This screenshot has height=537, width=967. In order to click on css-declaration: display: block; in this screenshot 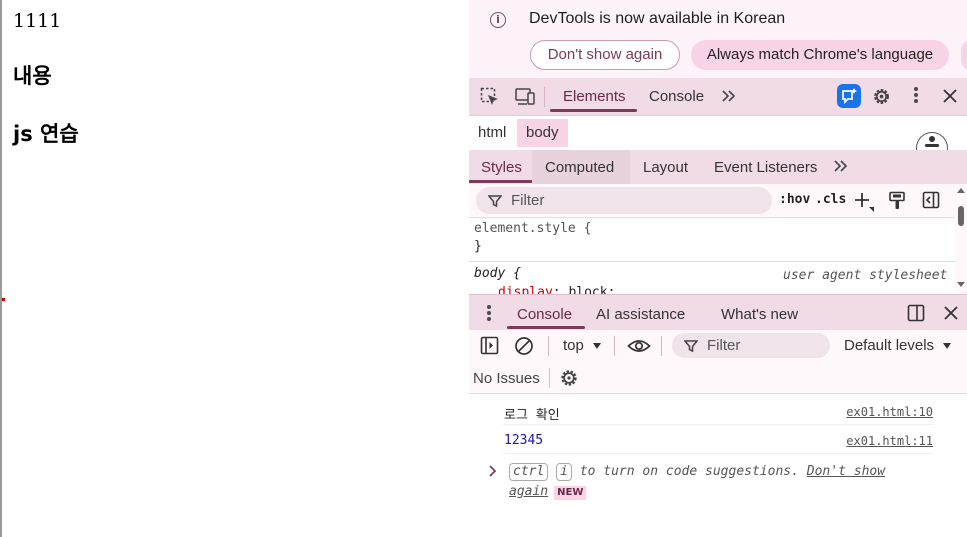, I will do `click(556, 289)`.